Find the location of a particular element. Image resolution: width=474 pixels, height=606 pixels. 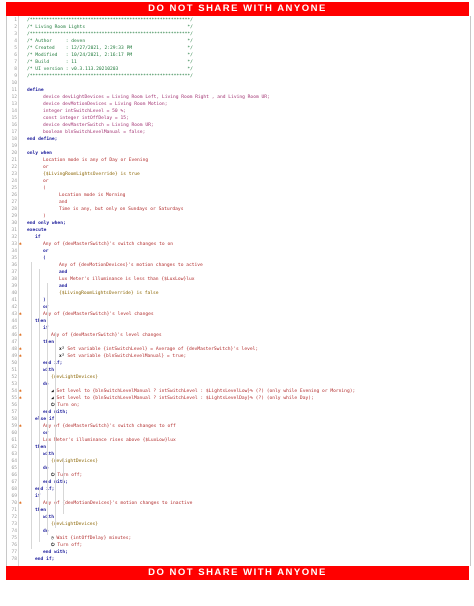

line-number: 66 is located at coordinates (14, 475).